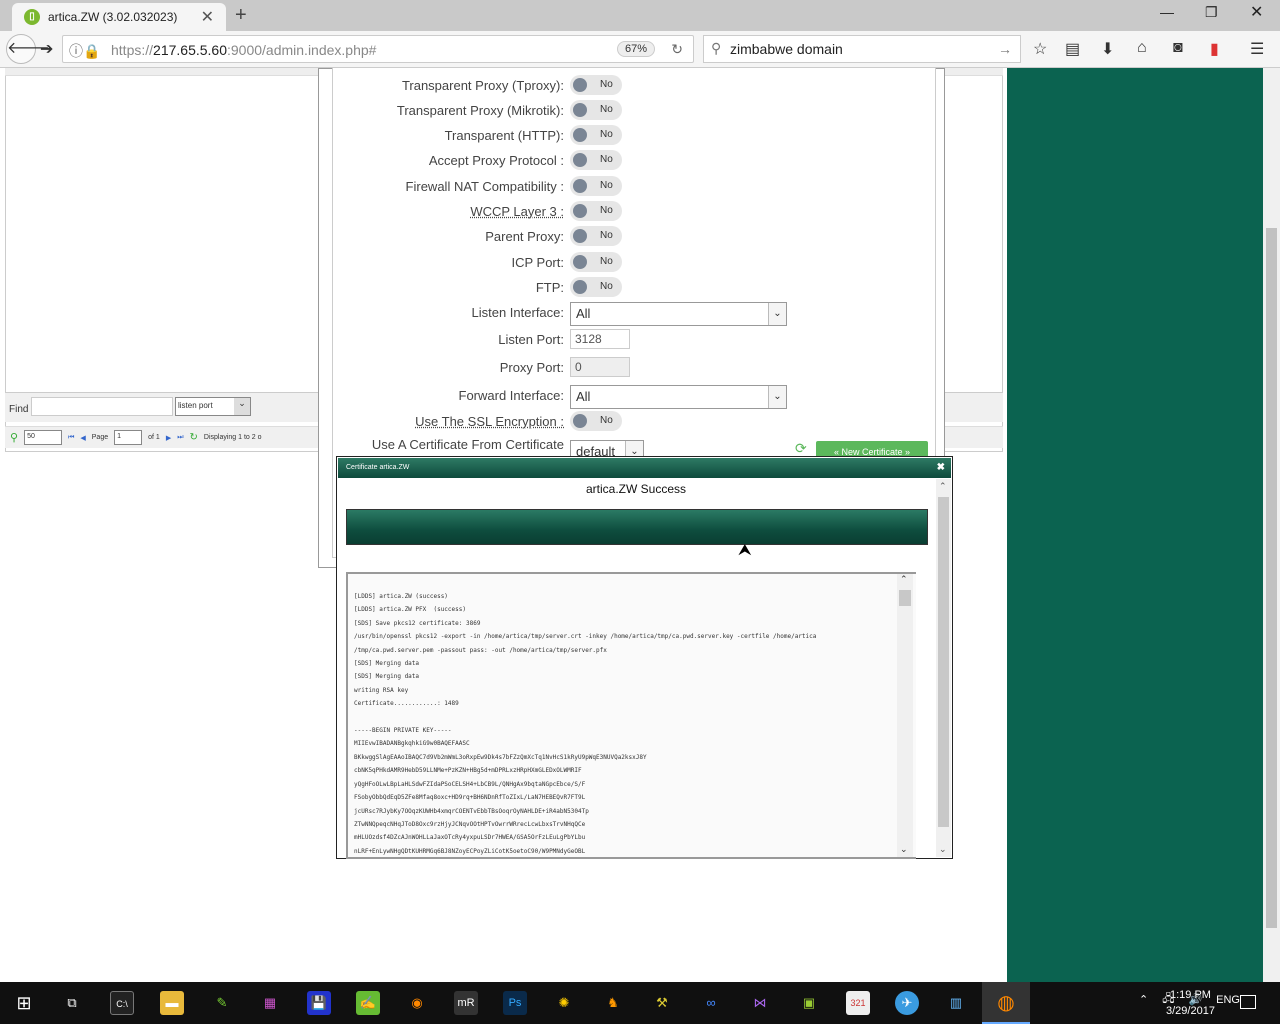  Describe the element at coordinates (596, 110) in the screenshot. I see `mikrotik-toggle: No` at that location.